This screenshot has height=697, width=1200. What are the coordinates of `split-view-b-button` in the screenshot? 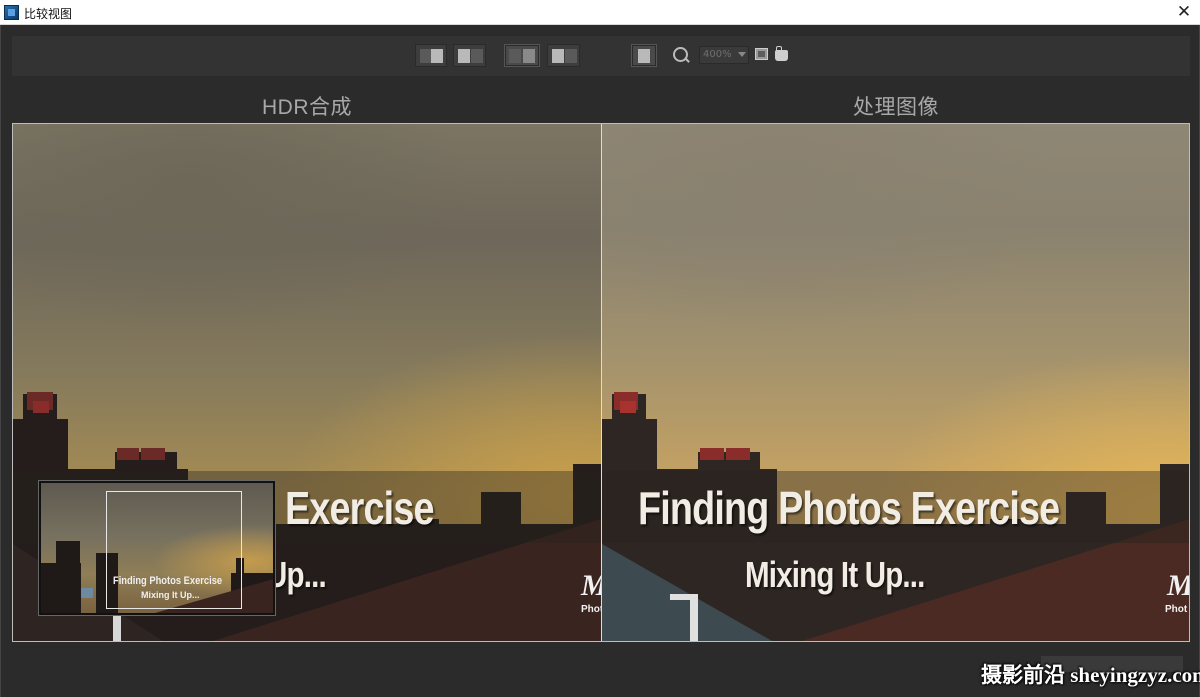 It's located at (563, 55).